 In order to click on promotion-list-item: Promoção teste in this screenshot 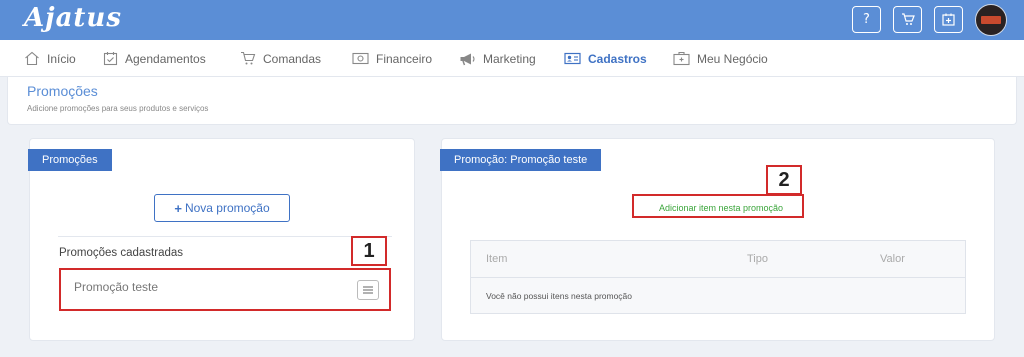, I will do `click(225, 290)`.